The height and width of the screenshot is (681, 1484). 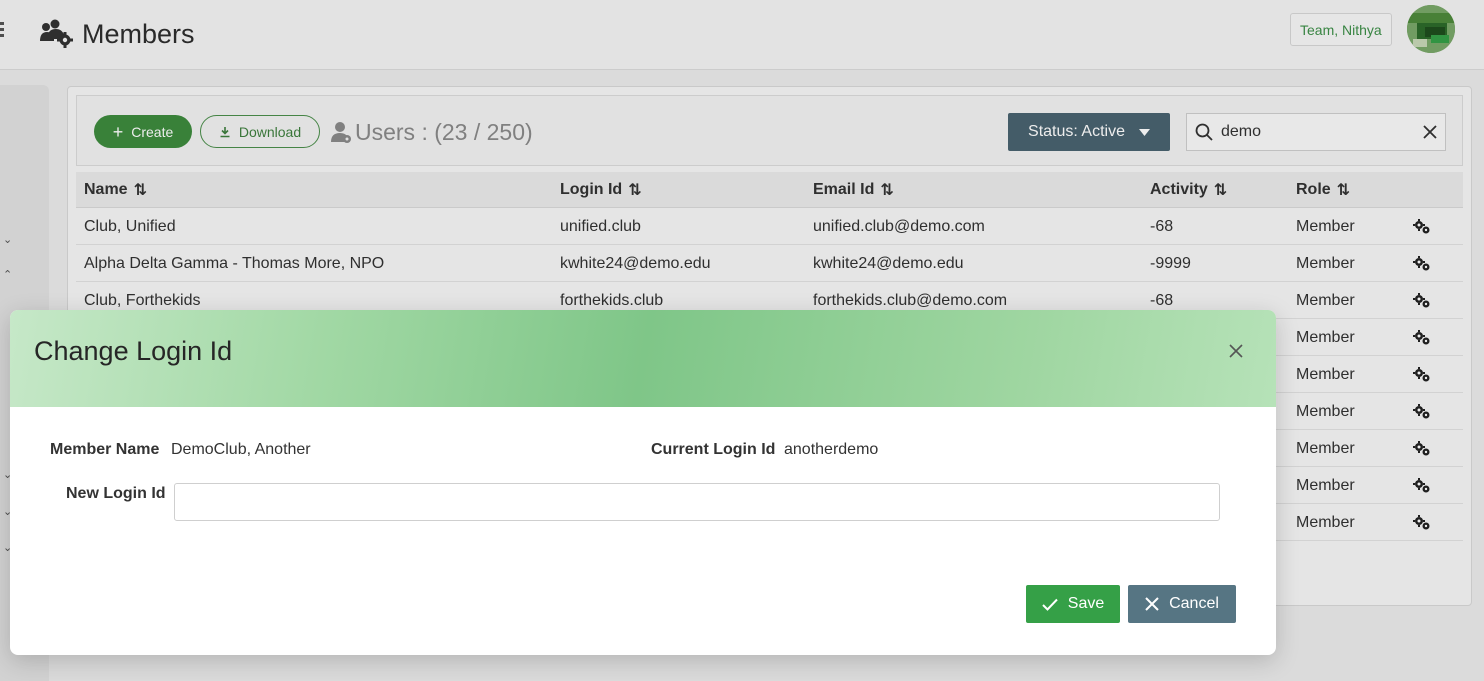 What do you see at coordinates (1073, 604) in the screenshot?
I see `save-button: Save` at bounding box center [1073, 604].